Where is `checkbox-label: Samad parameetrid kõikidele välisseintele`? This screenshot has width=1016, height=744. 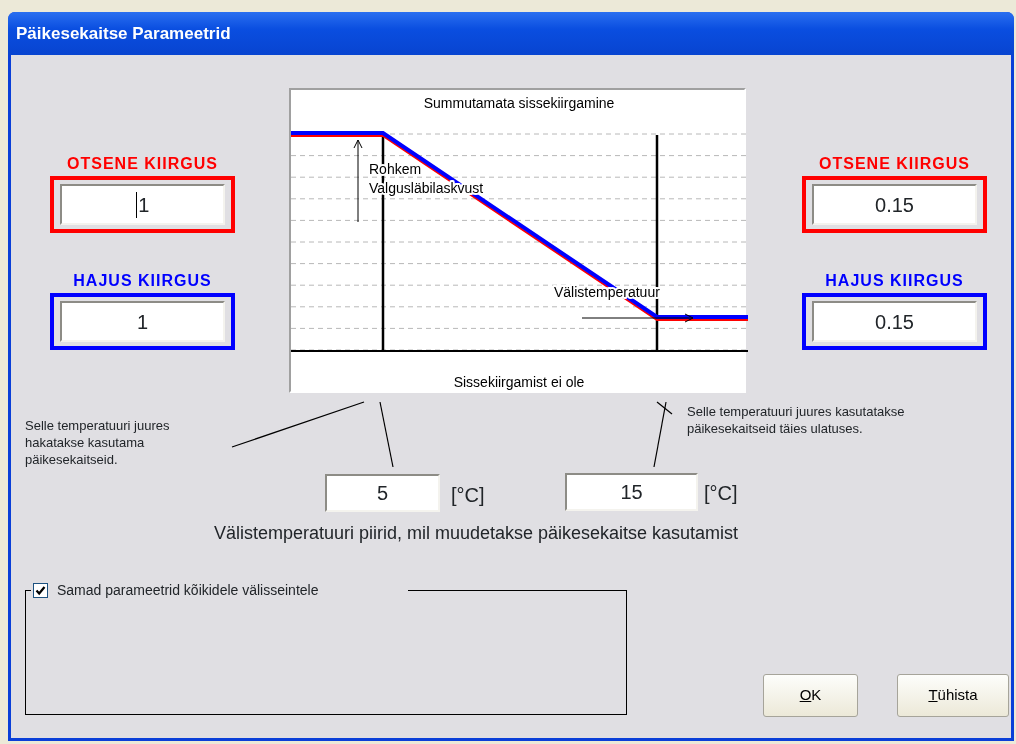
checkbox-label: Samad parameetrid kõikidele välisseintele is located at coordinates (188, 590).